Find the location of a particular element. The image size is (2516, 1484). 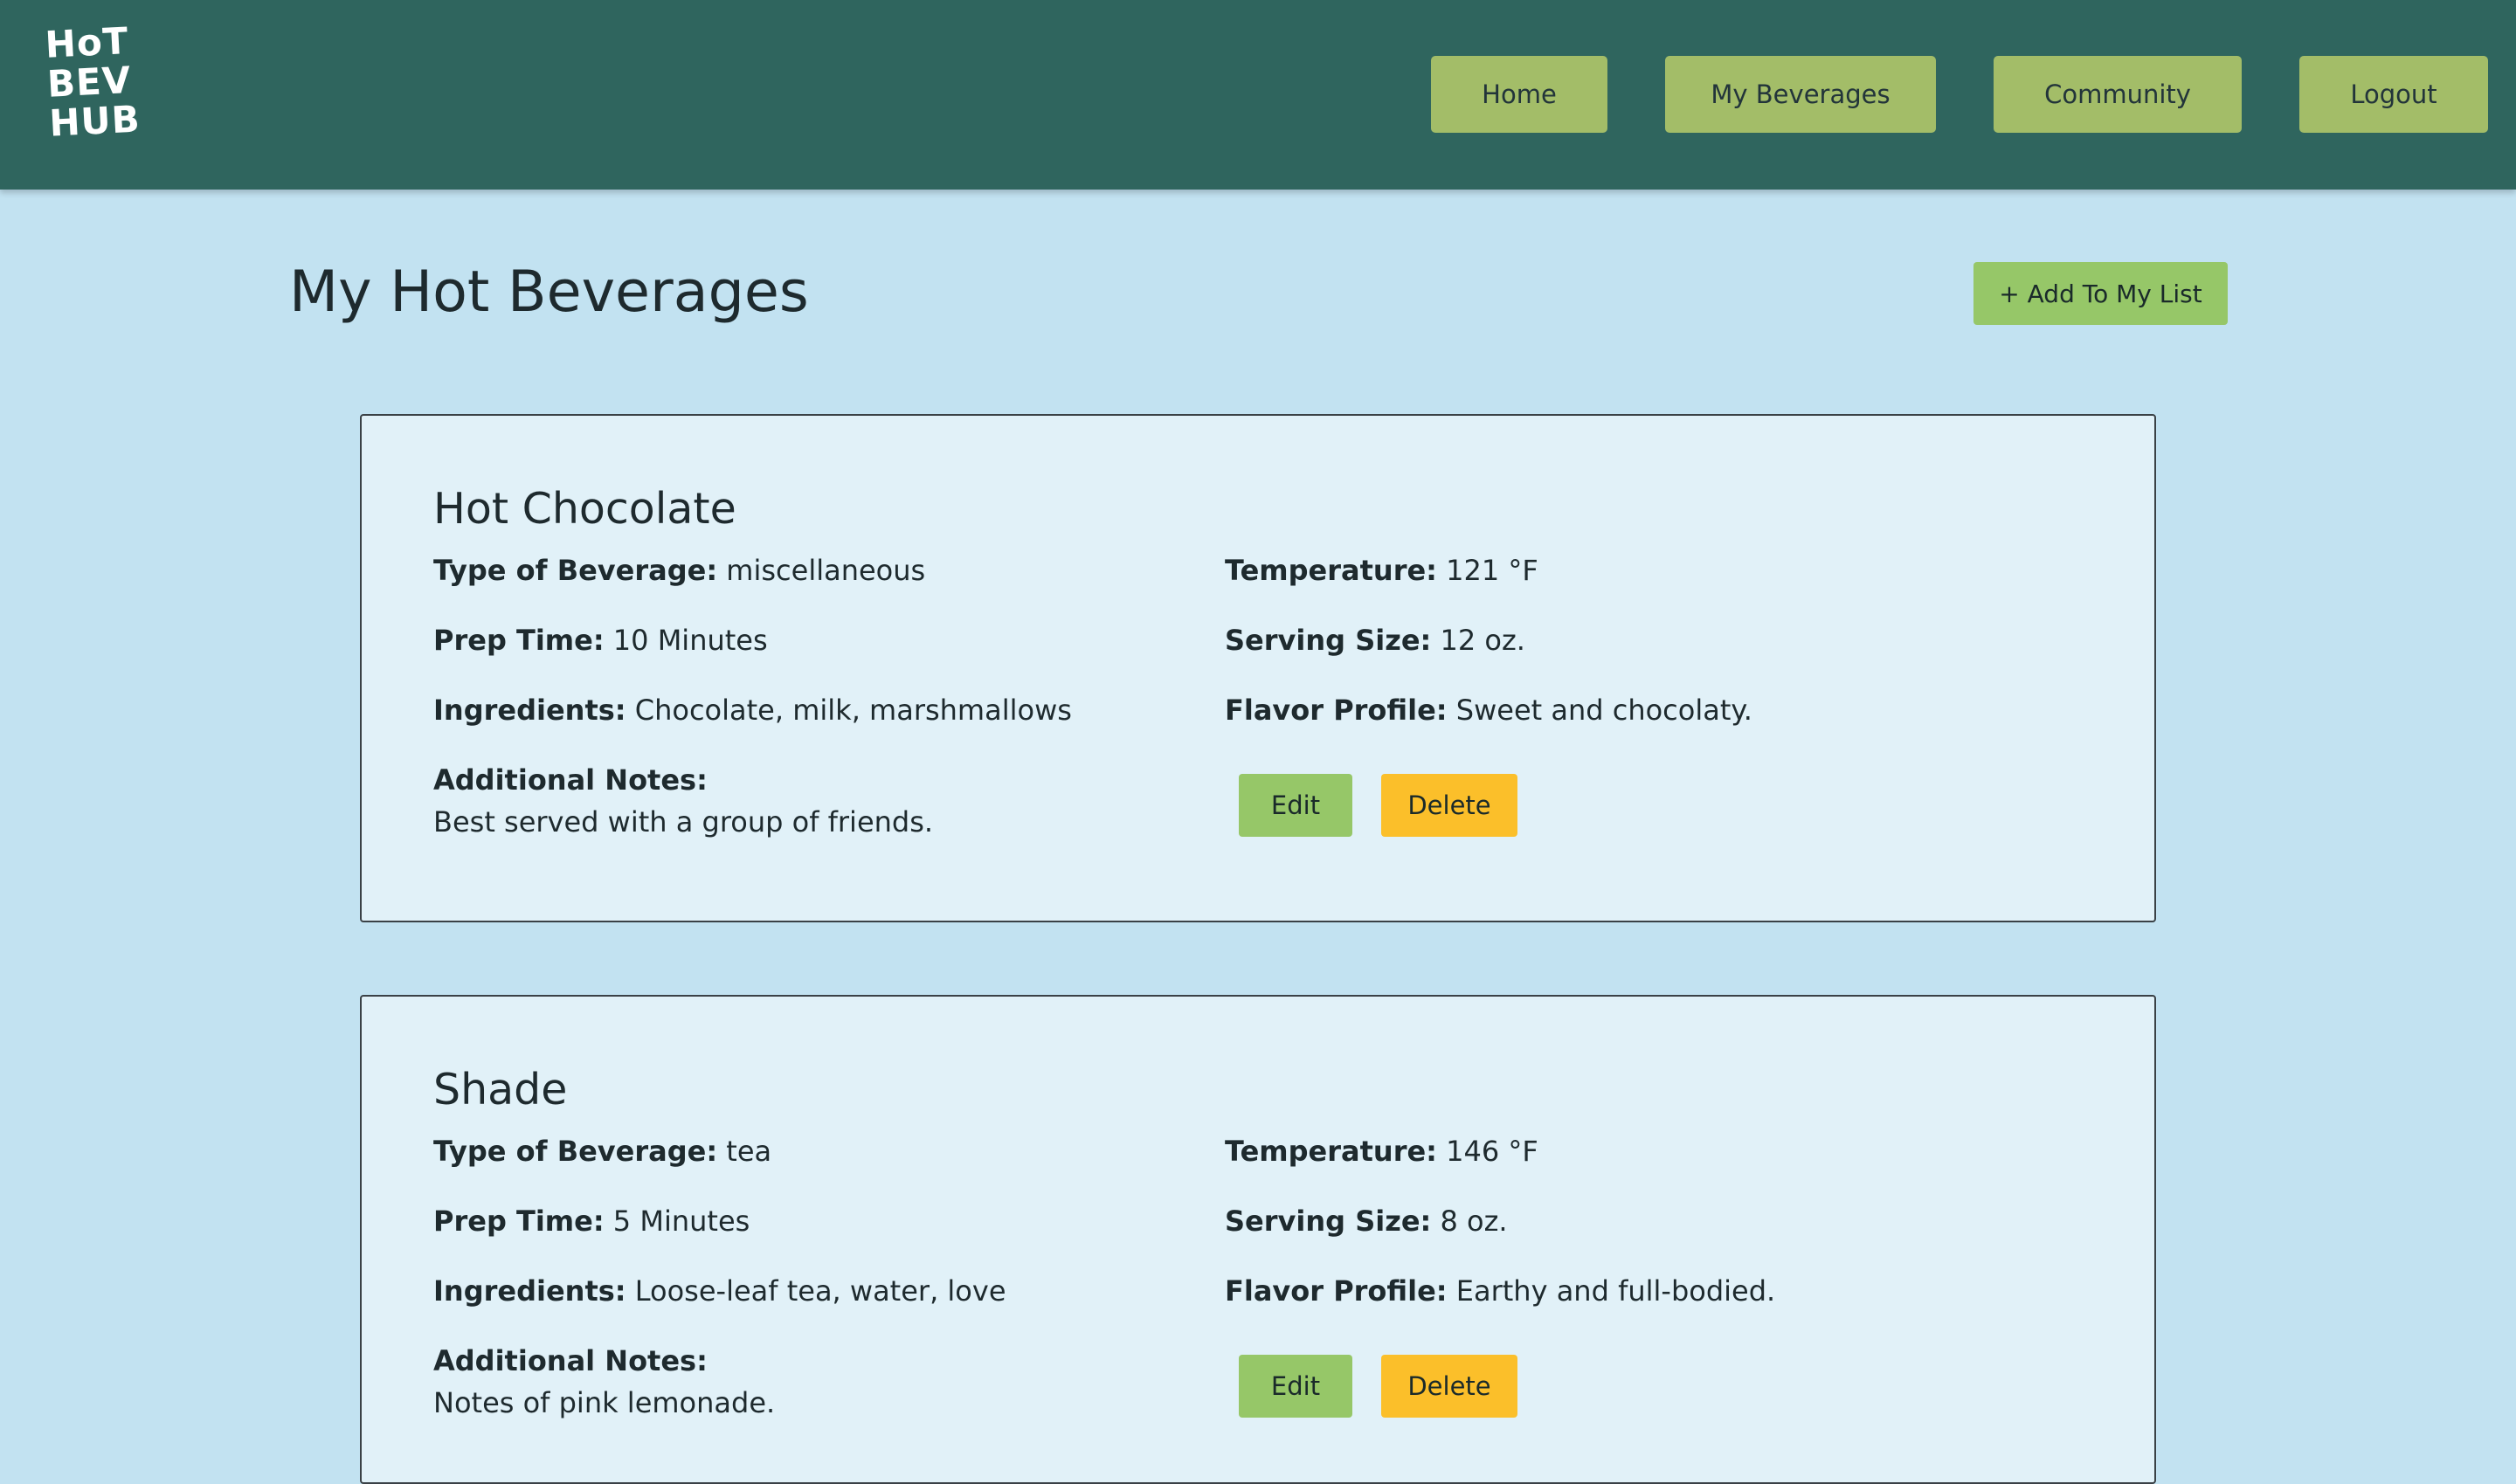

beverage-ingredients: Ingredients: Loose-leaf tea, water, love is located at coordinates (719, 1291).